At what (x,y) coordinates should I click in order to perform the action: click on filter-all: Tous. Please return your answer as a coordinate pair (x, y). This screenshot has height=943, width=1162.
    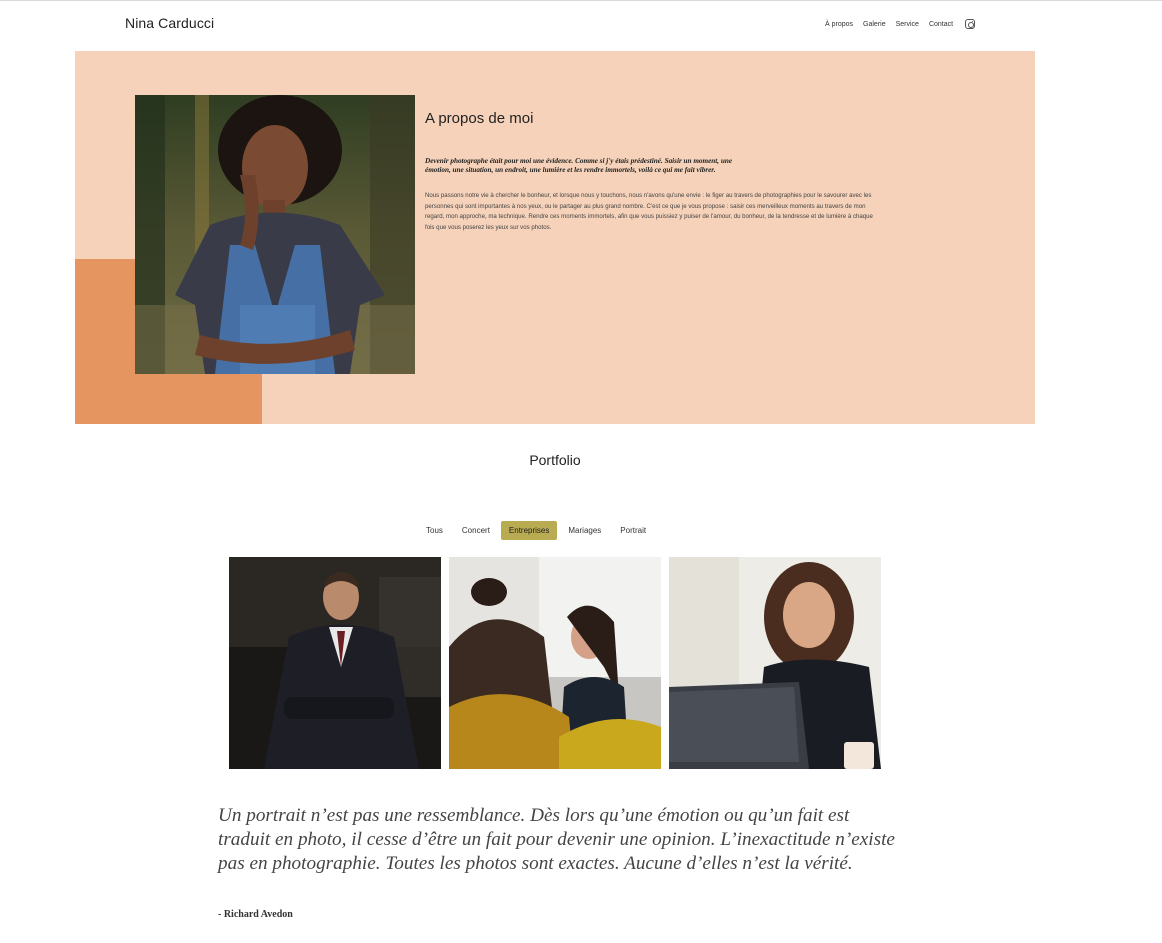
    Looking at the image, I should click on (434, 530).